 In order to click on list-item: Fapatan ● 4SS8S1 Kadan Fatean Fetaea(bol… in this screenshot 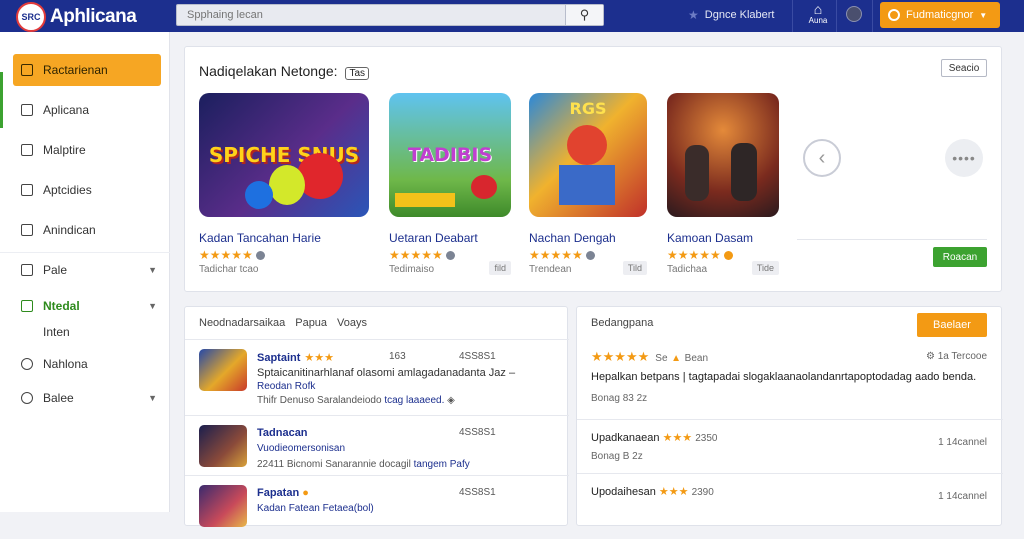, I will do `click(379, 511)`.